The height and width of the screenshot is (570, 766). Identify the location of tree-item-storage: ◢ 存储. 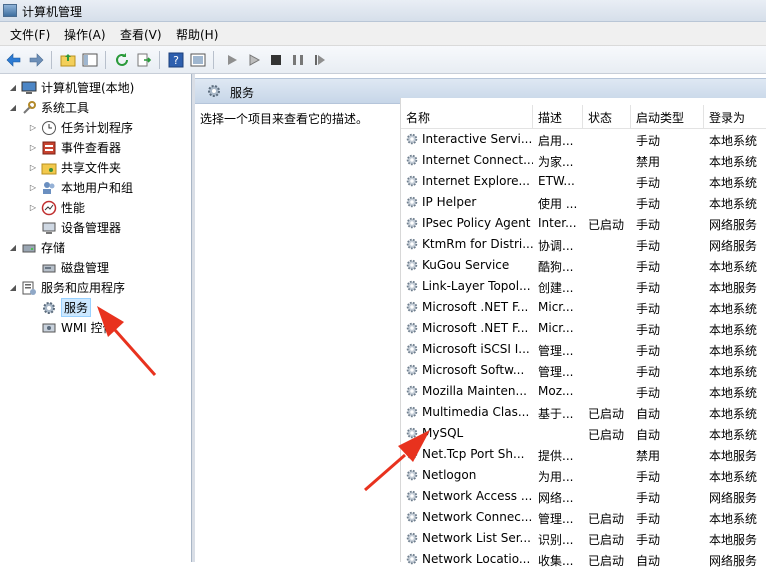
(36, 247).